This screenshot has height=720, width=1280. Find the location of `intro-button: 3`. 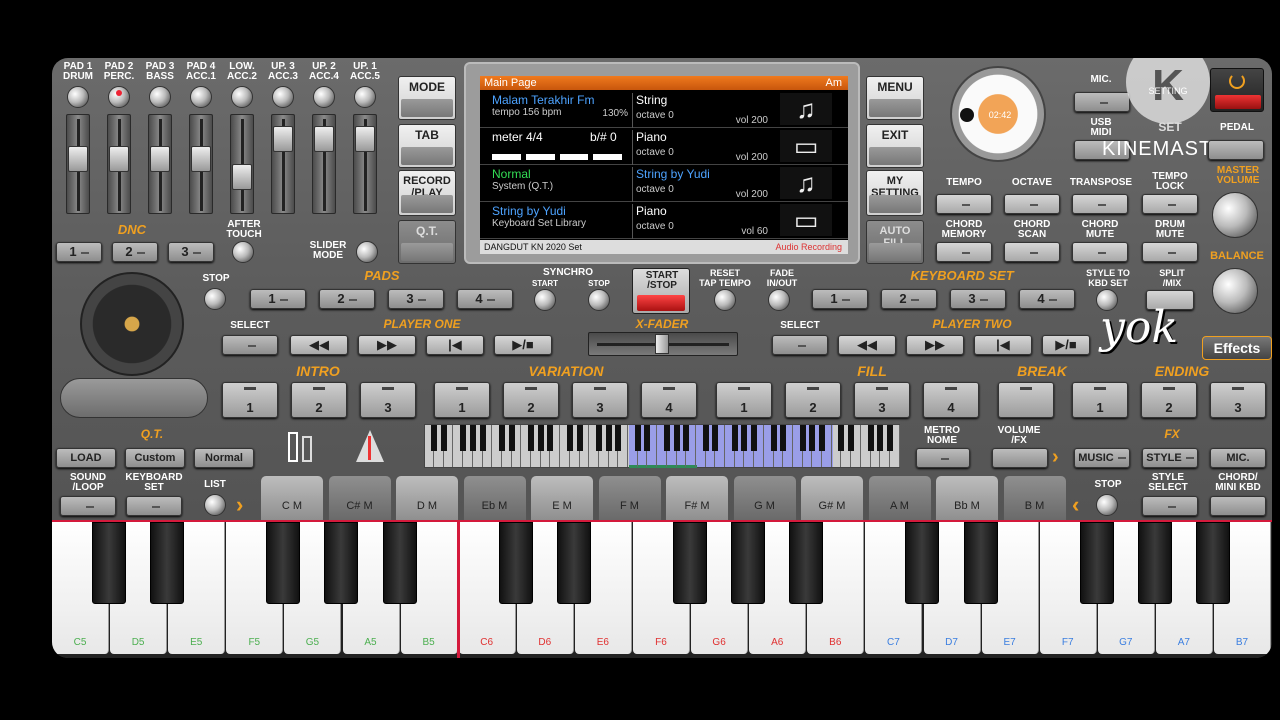

intro-button: 3 is located at coordinates (388, 400).